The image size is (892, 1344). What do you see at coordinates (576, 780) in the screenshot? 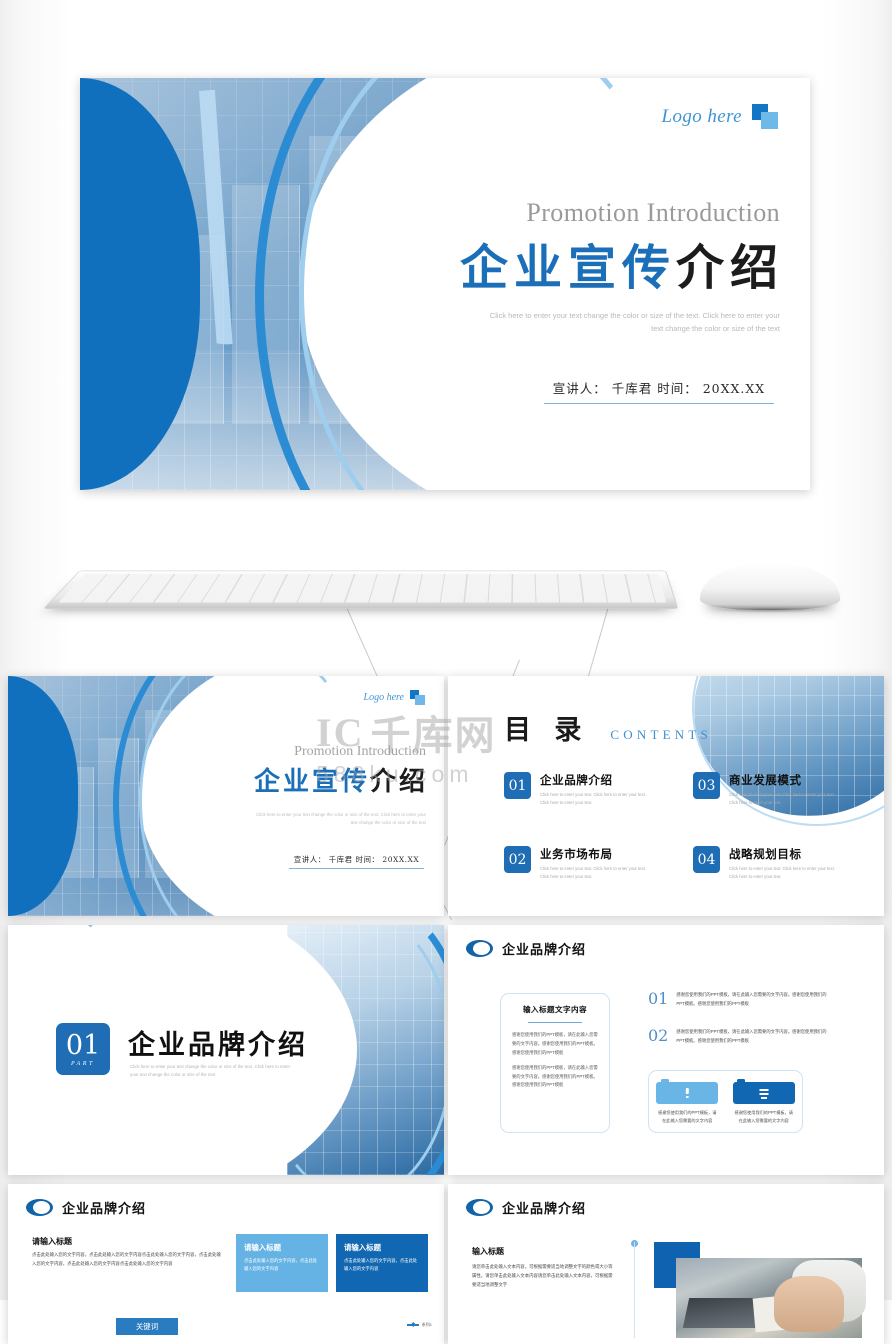
I see `toc-item-label: 企业品牌介绍` at bounding box center [576, 780].